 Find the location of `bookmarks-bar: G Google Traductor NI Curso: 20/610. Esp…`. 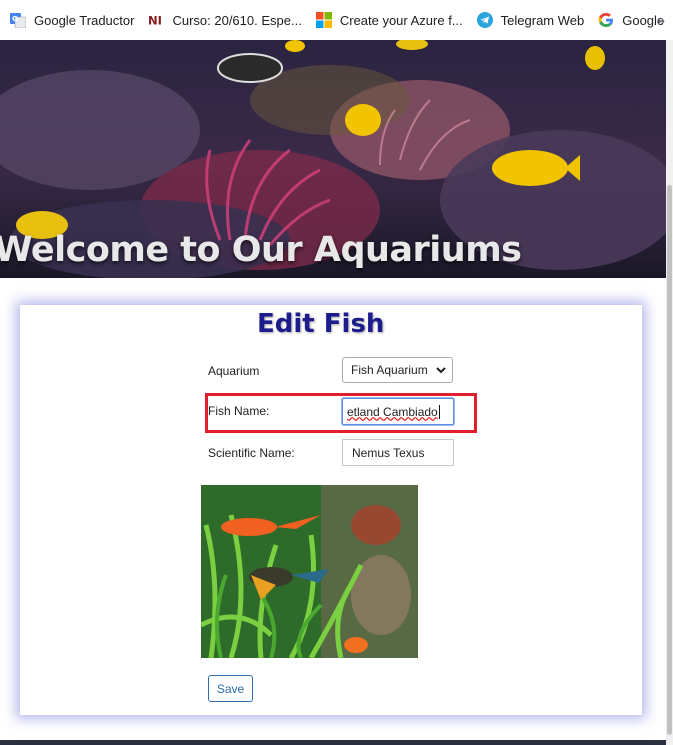

bookmarks-bar: G Google Traductor NI Curso: 20/610. Esp… is located at coordinates (336, 20).